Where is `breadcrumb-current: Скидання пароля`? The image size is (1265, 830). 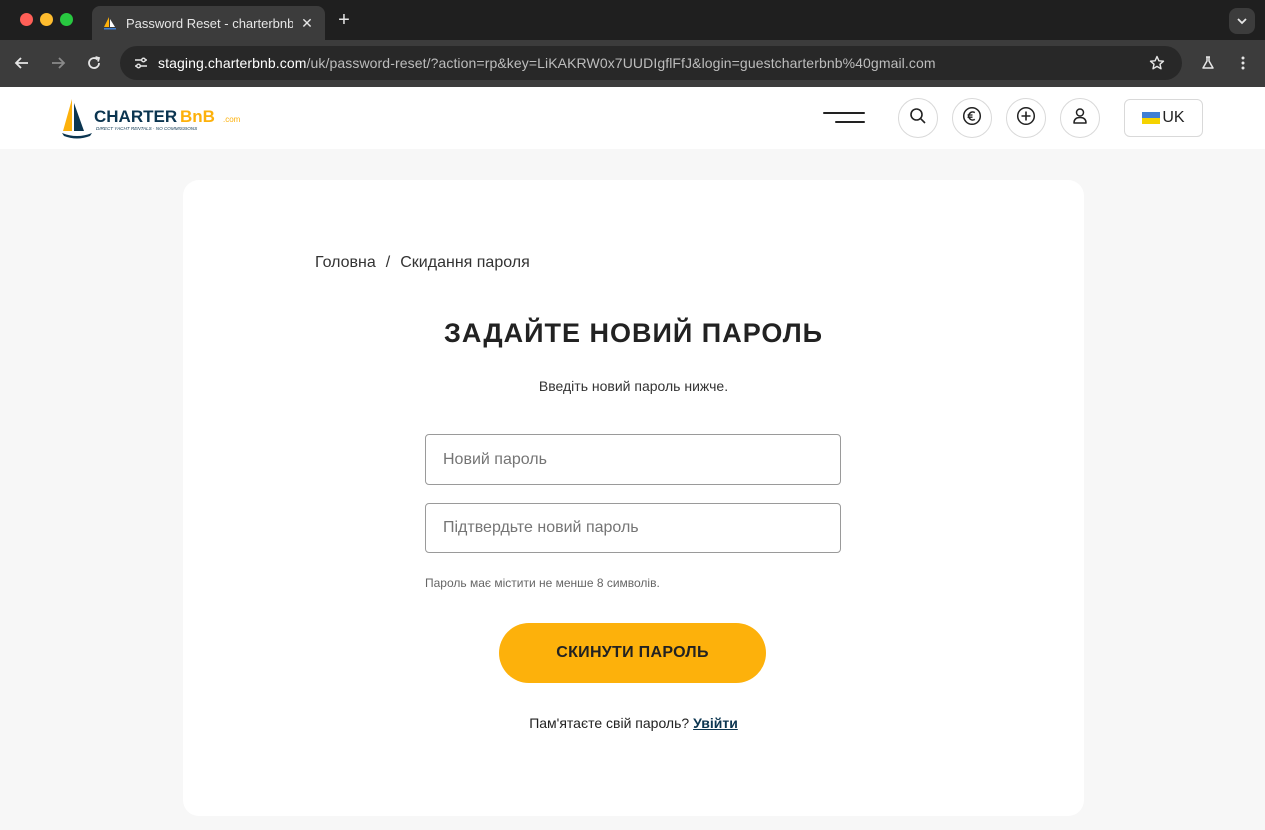 breadcrumb-current: Скидання пароля is located at coordinates (465, 262).